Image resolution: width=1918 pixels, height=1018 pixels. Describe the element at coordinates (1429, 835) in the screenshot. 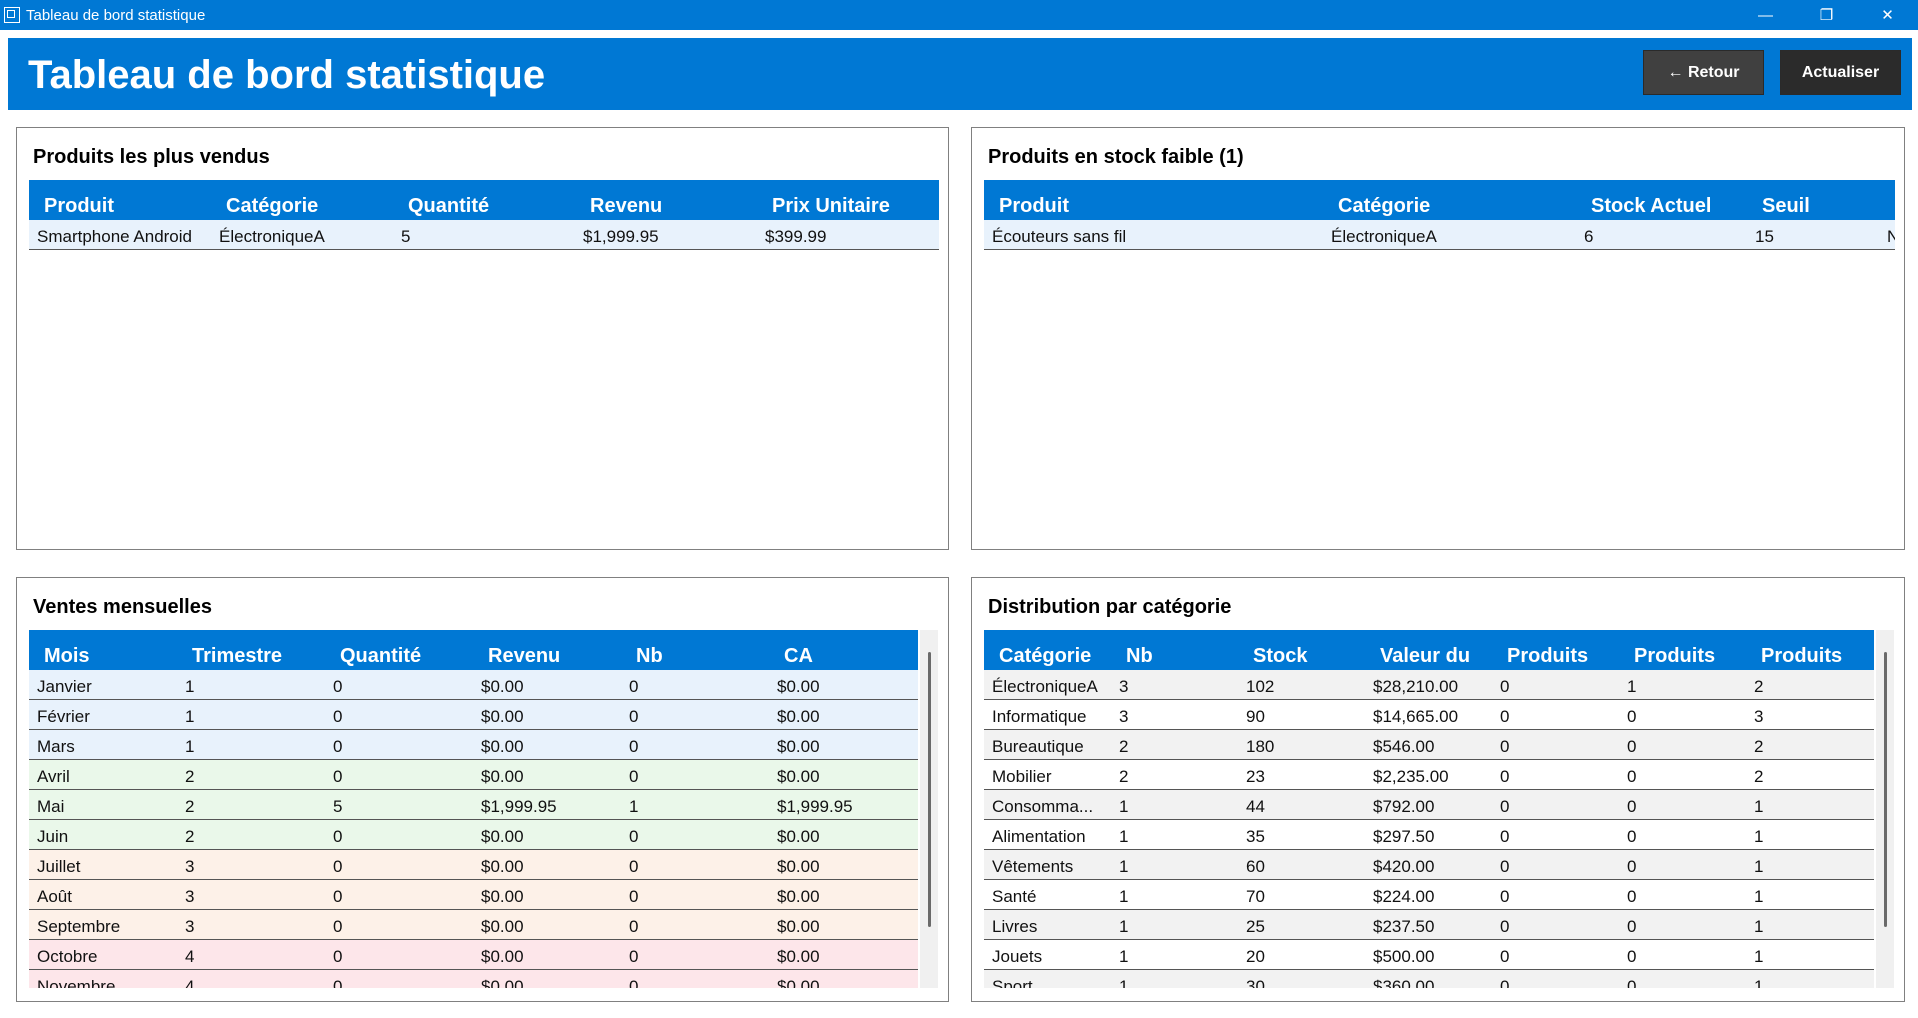

I see `table-row: Alimentation 1 35 $297.50 0 0 1` at that location.